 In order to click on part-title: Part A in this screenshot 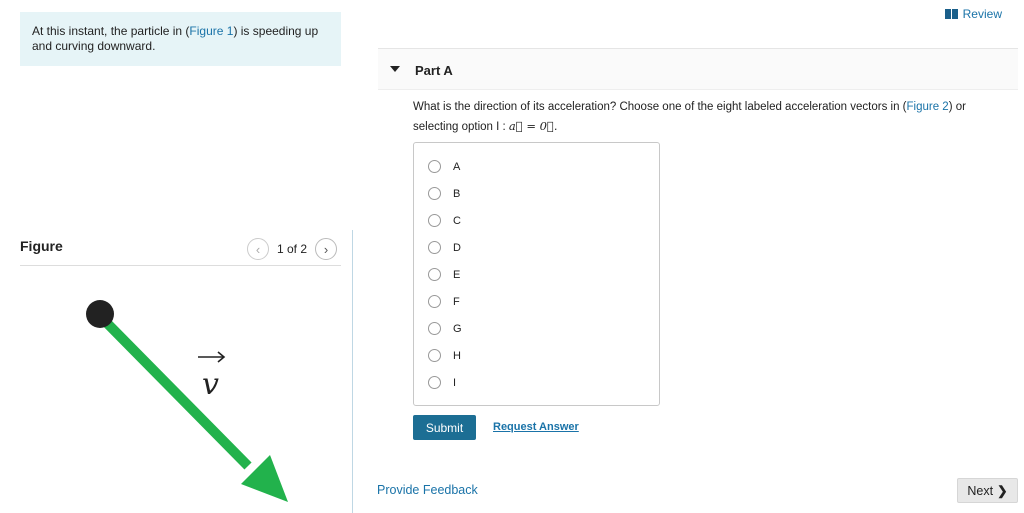, I will do `click(434, 70)`.